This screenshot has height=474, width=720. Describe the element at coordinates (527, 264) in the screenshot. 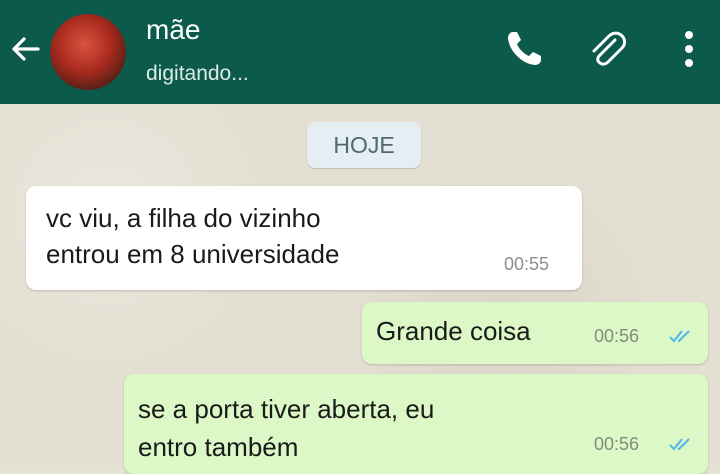

I see `message-time: 00:55` at that location.